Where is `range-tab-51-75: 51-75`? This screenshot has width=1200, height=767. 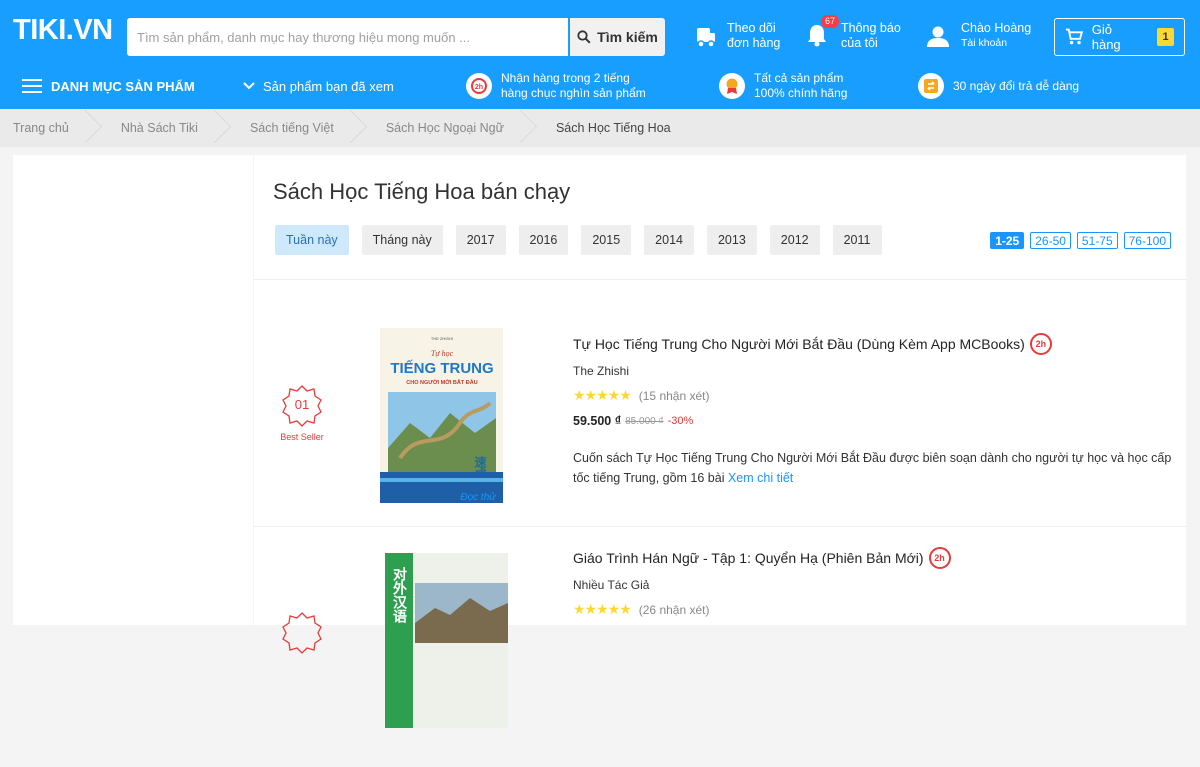
range-tab-51-75: 51-75 is located at coordinates (1097, 240).